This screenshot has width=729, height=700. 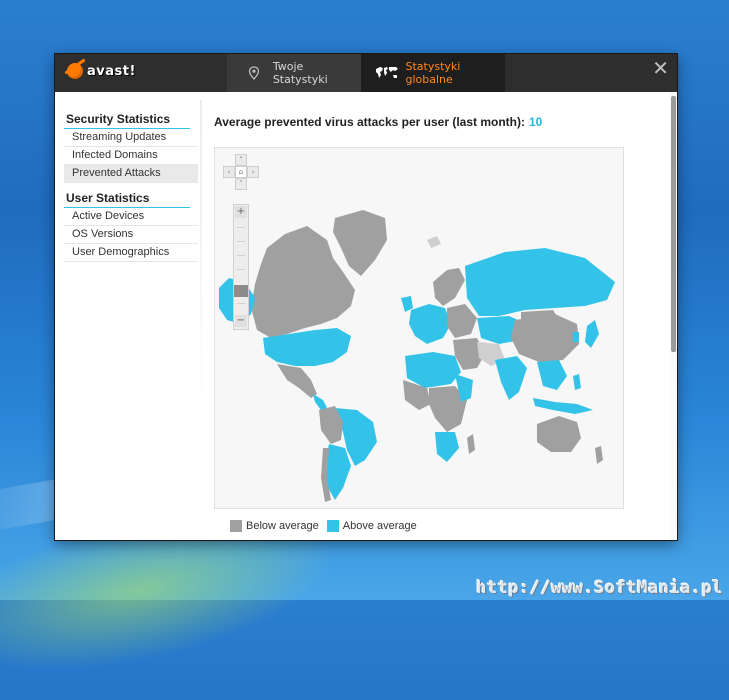 What do you see at coordinates (131, 174) in the screenshot?
I see `sidebar-item-prevented-attacks: Prevented Attacks` at bounding box center [131, 174].